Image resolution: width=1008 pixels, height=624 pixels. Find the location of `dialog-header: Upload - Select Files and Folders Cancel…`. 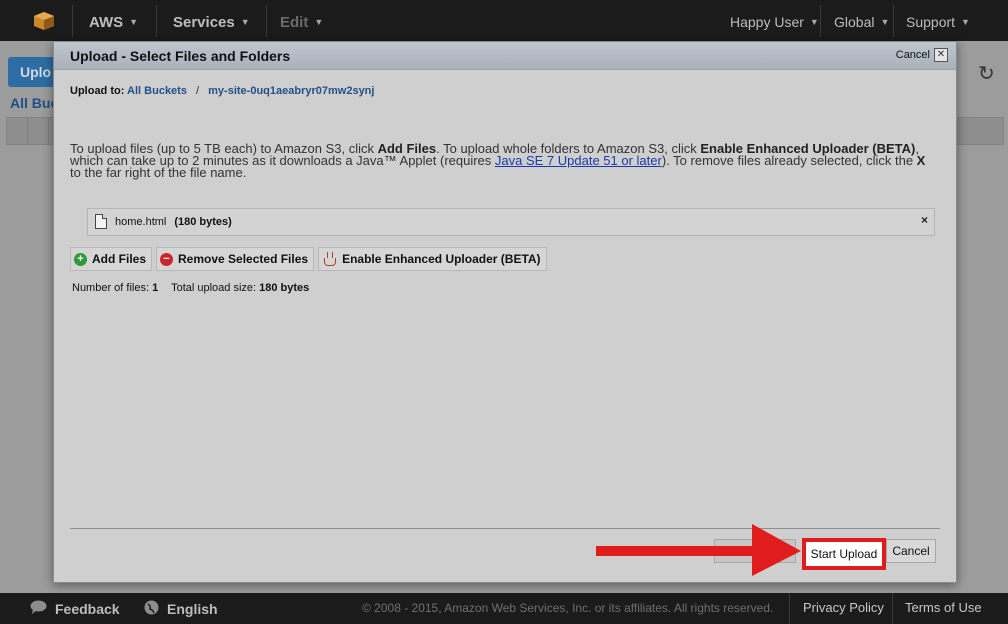

dialog-header: Upload - Select Files and Folders Cancel… is located at coordinates (505, 56).